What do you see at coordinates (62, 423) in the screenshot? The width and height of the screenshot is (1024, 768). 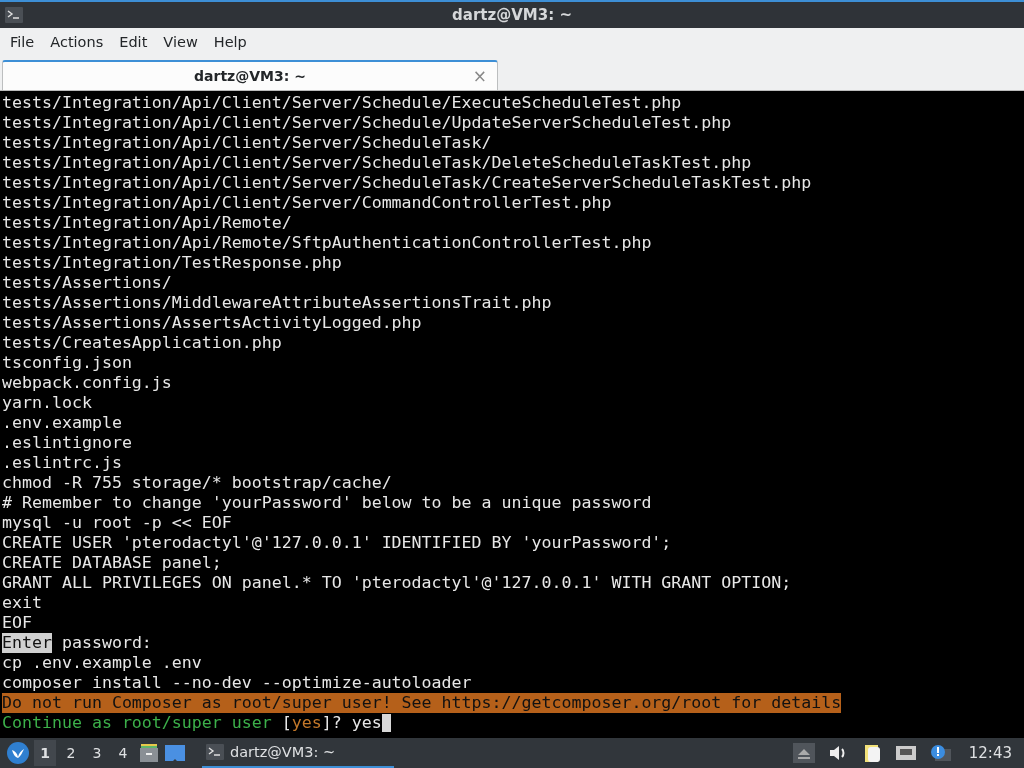 I see `terminal-line: .env.example` at bounding box center [62, 423].